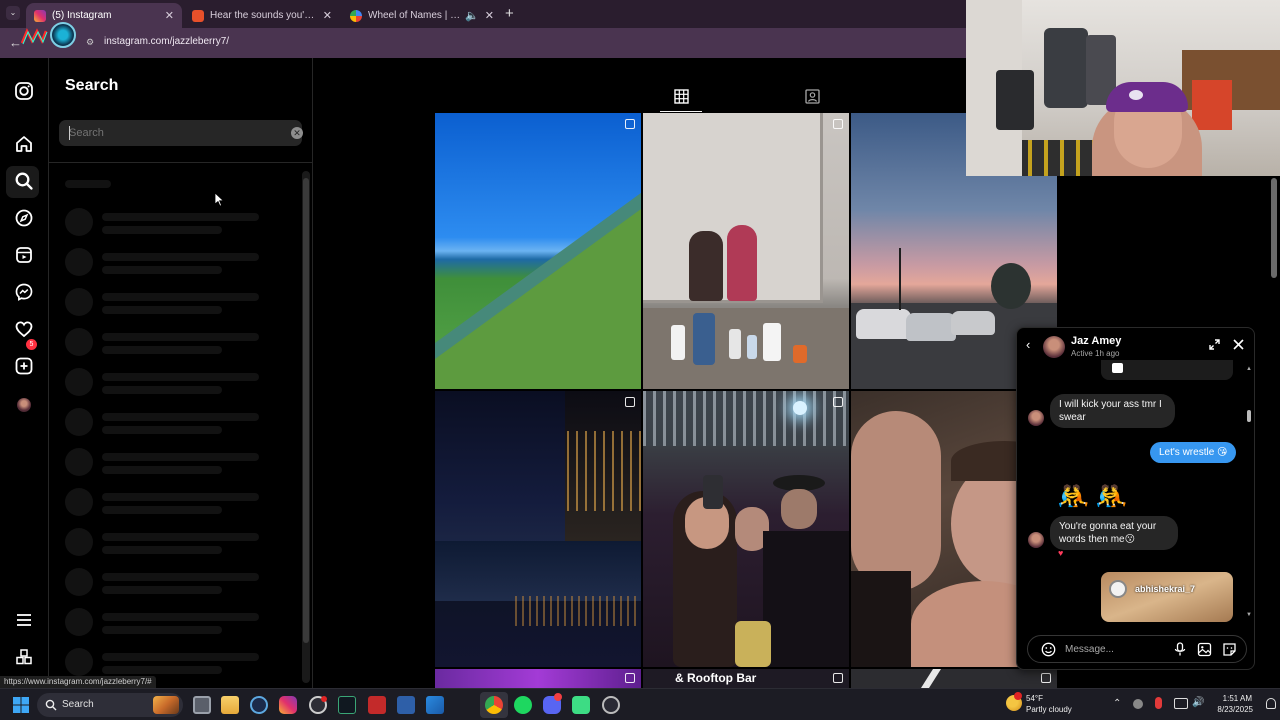  I want to click on chrome-icon, so click(494, 705).